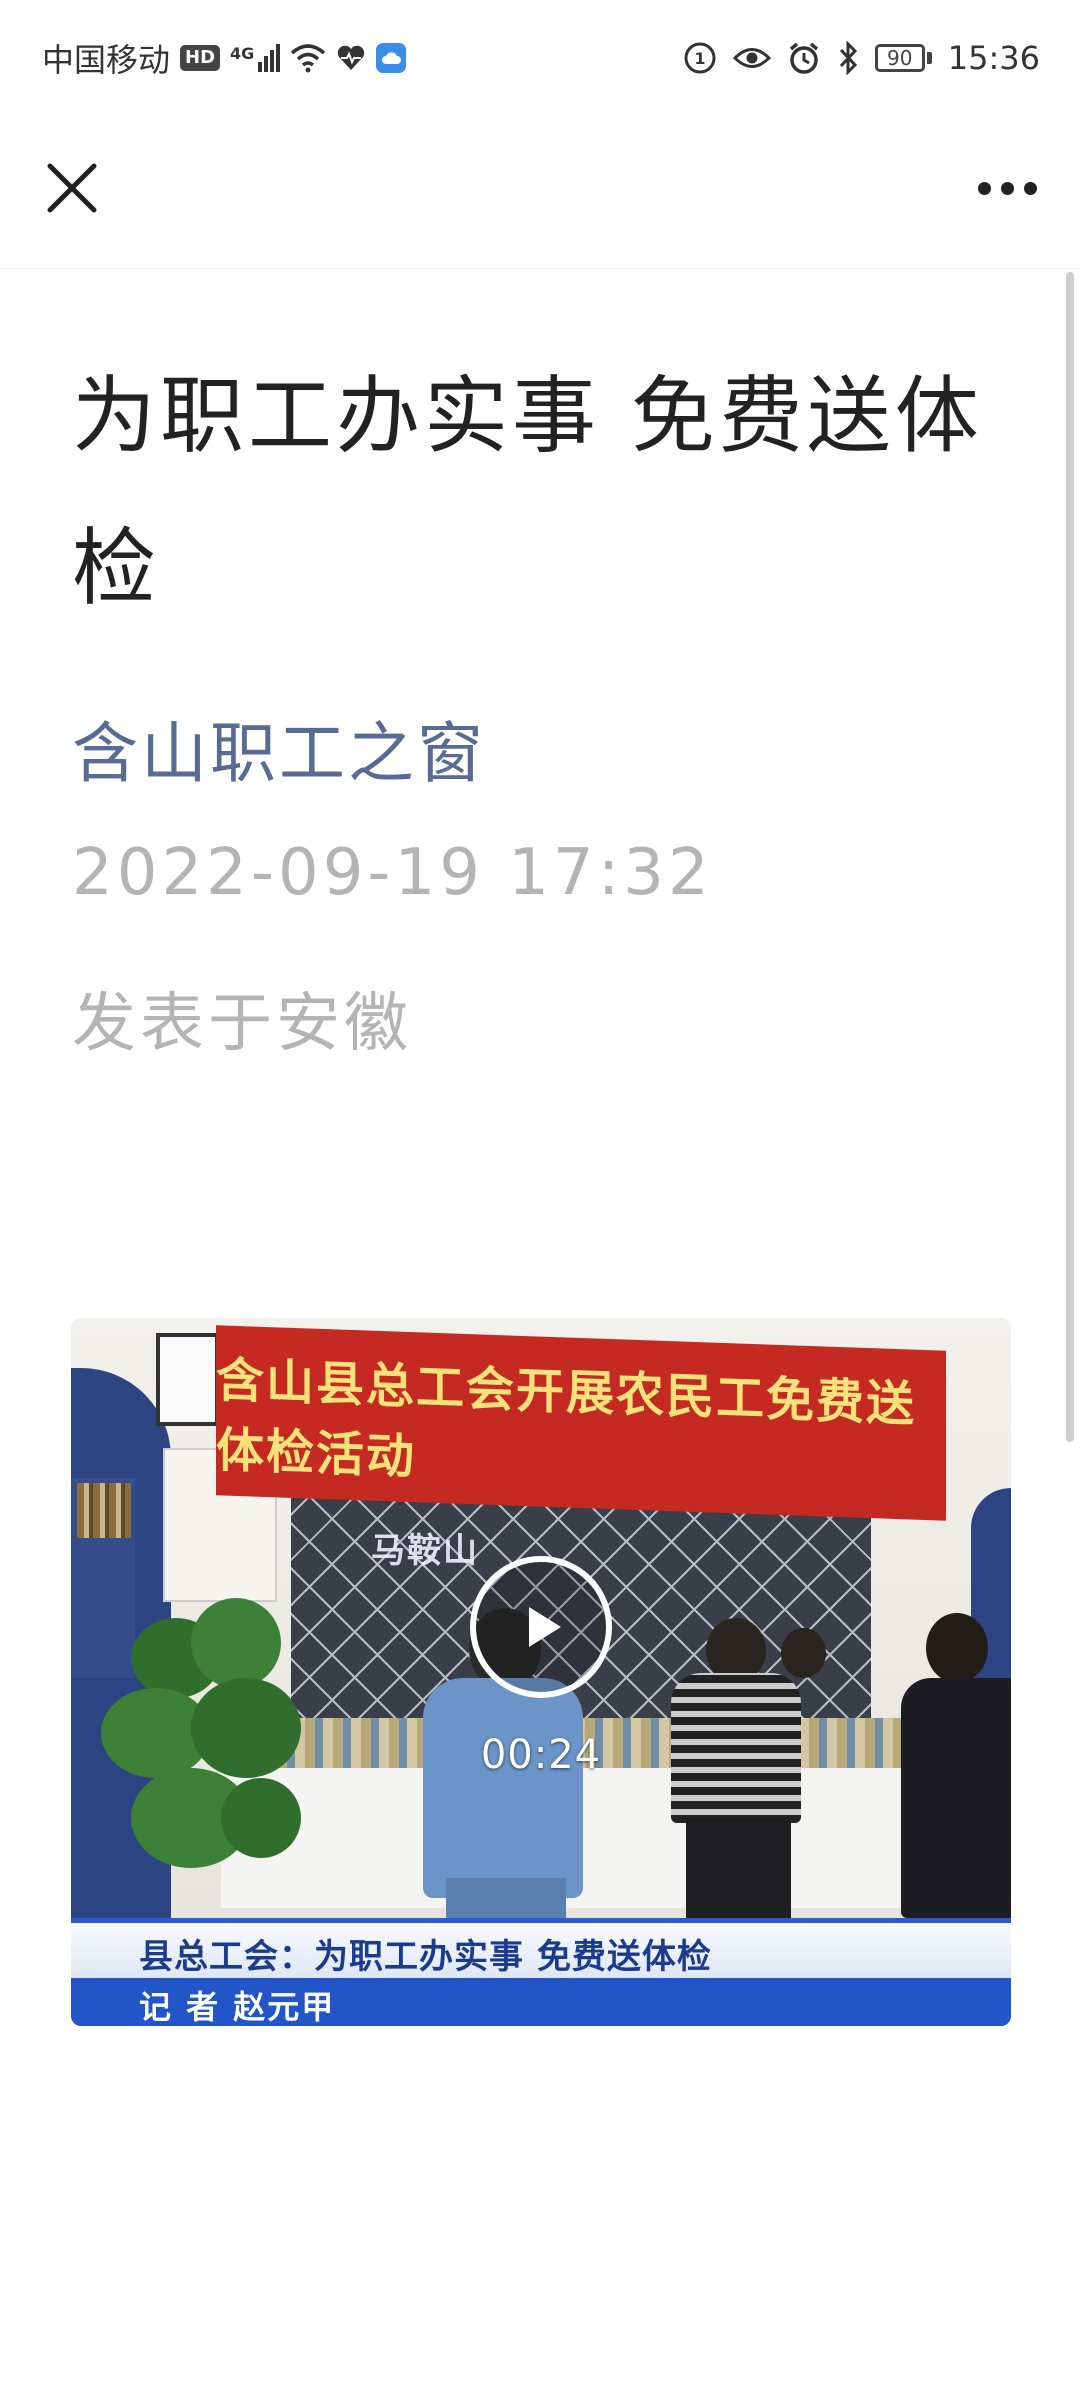 The height and width of the screenshot is (2400, 1080). I want to click on caption-line-1: 县总工会：为职工办实事 免费送体检, so click(425, 1957).